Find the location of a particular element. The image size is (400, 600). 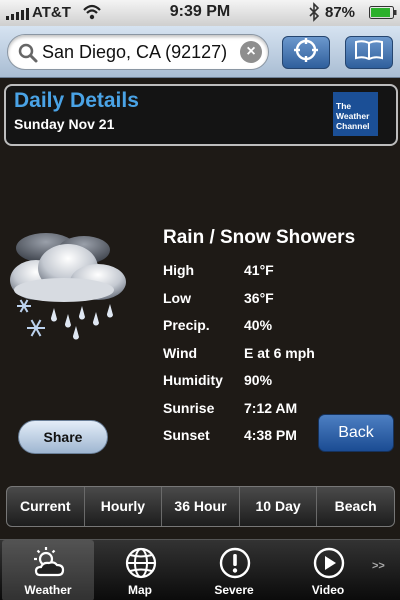

segment-36-hour: 36 Hour is located at coordinates (201, 506).